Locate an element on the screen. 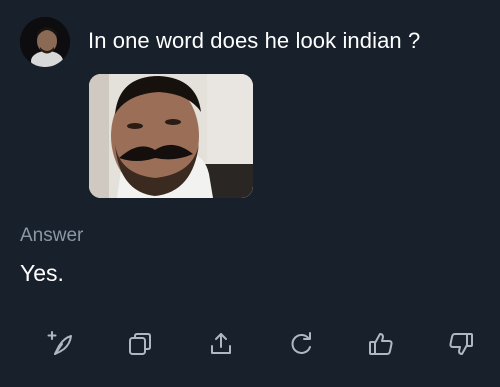  user-avatar is located at coordinates (45, 42).